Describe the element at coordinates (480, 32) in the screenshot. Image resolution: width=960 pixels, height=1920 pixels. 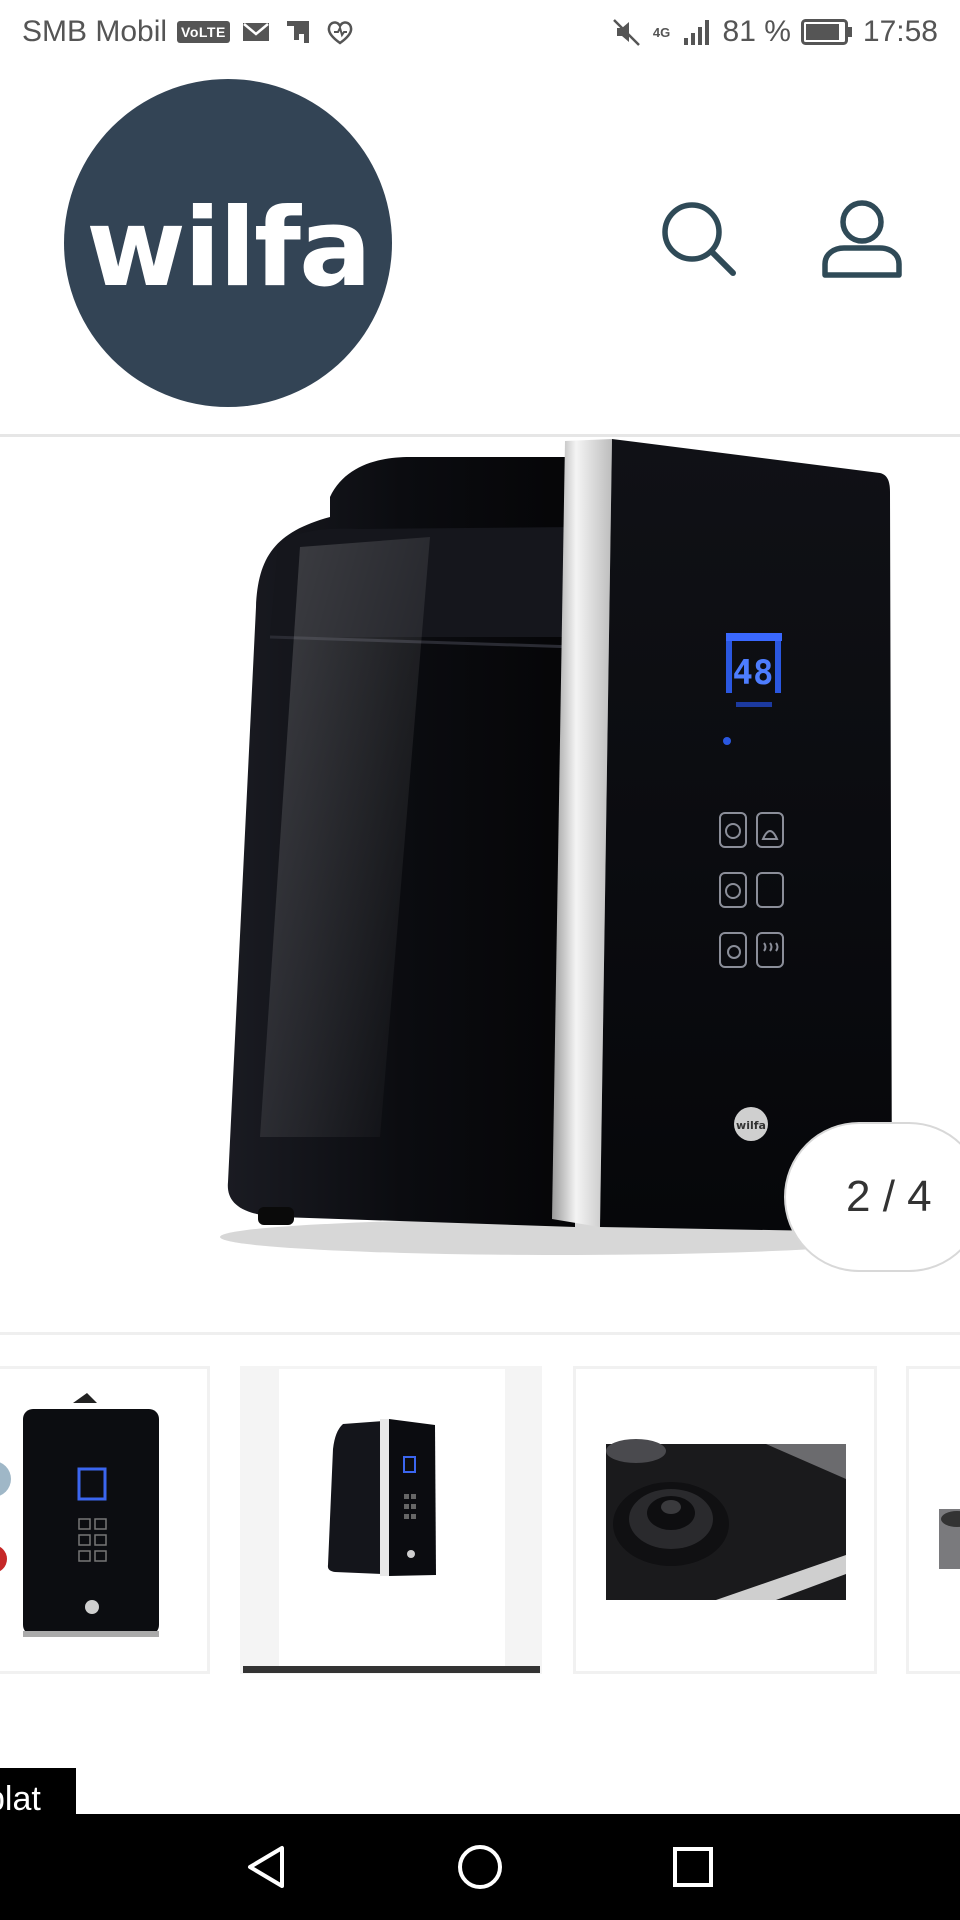
I see `status-bar: SMB Mobil VoLTE 4G 81 % 17:58` at that location.